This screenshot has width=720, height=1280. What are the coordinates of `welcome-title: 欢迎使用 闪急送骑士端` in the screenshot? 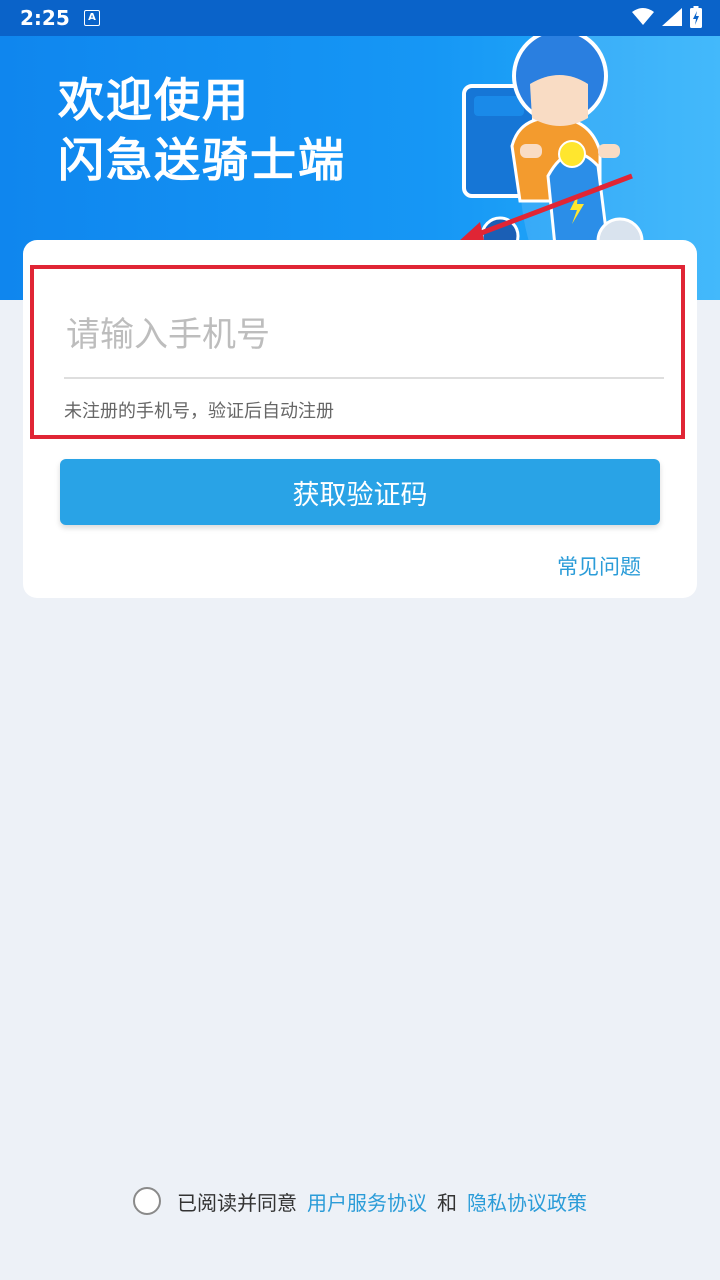 It's located at (202, 130).